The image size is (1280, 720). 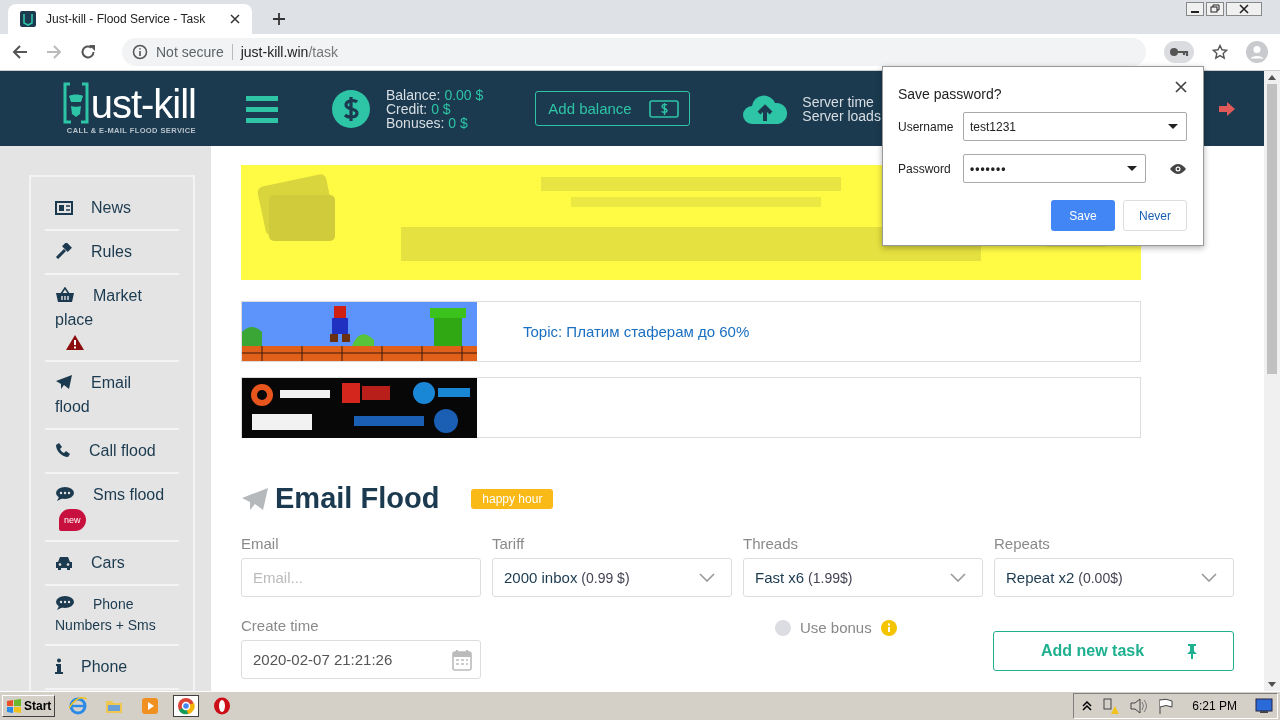 What do you see at coordinates (509, 544) in the screenshot?
I see `field-label: Tariff` at bounding box center [509, 544].